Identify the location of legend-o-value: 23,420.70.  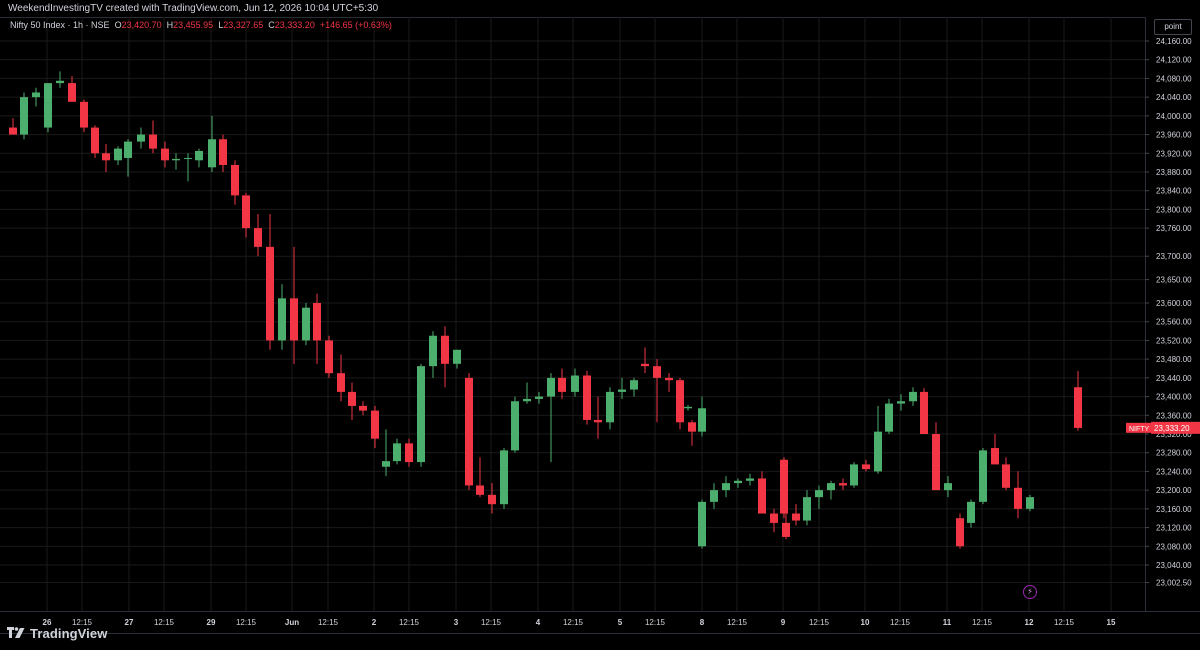
(141, 25).